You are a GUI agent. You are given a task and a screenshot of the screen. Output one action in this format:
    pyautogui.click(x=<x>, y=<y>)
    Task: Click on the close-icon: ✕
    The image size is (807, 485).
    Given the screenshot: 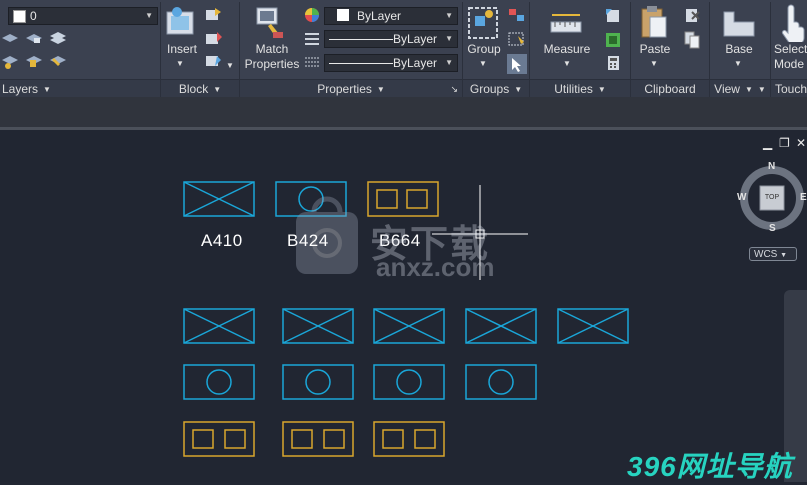 What is the action you would take?
    pyautogui.click(x=801, y=143)
    